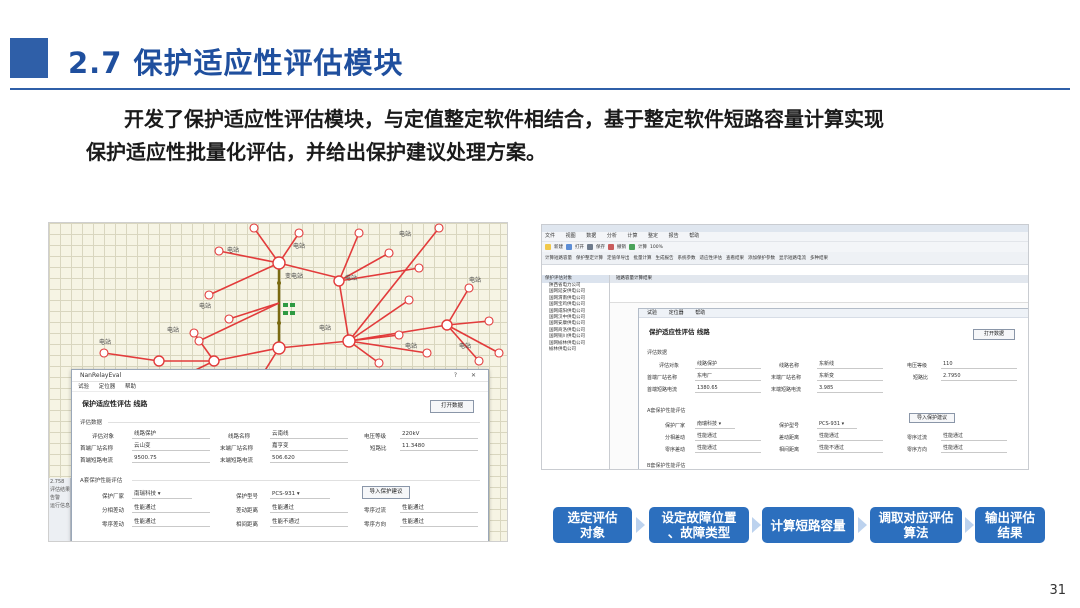 This screenshot has height=608, width=1080. Describe the element at coordinates (600, 247) in the screenshot. I see `toolbar-label: 保存` at that location.